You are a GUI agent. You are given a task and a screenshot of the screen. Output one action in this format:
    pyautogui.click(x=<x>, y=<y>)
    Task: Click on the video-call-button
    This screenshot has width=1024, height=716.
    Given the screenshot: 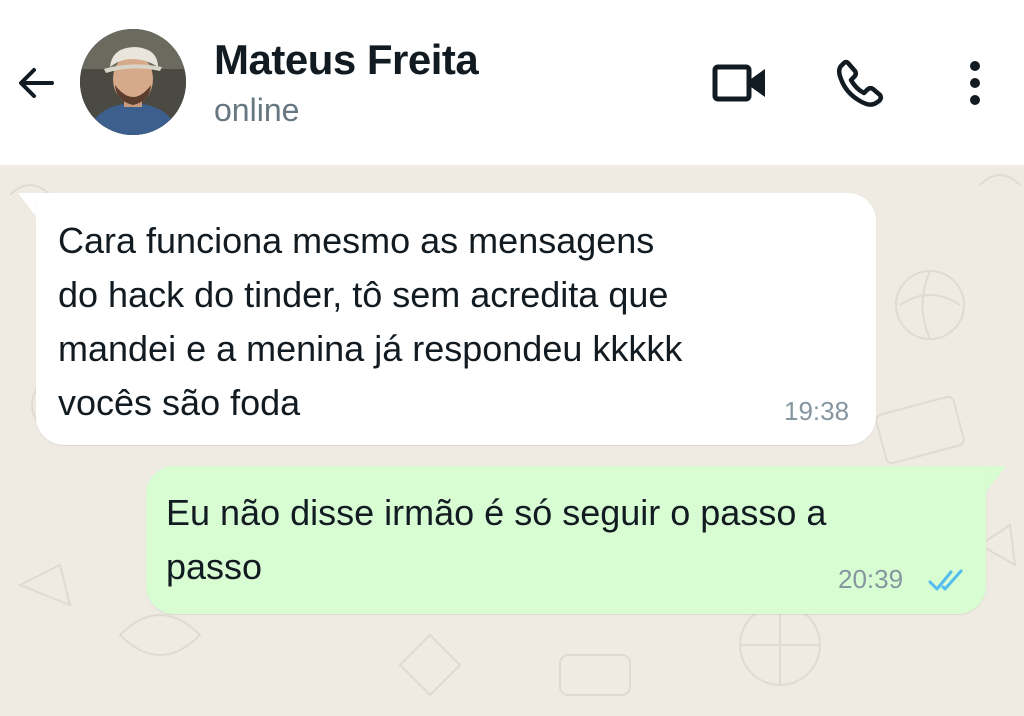 What is the action you would take?
    pyautogui.click(x=740, y=83)
    